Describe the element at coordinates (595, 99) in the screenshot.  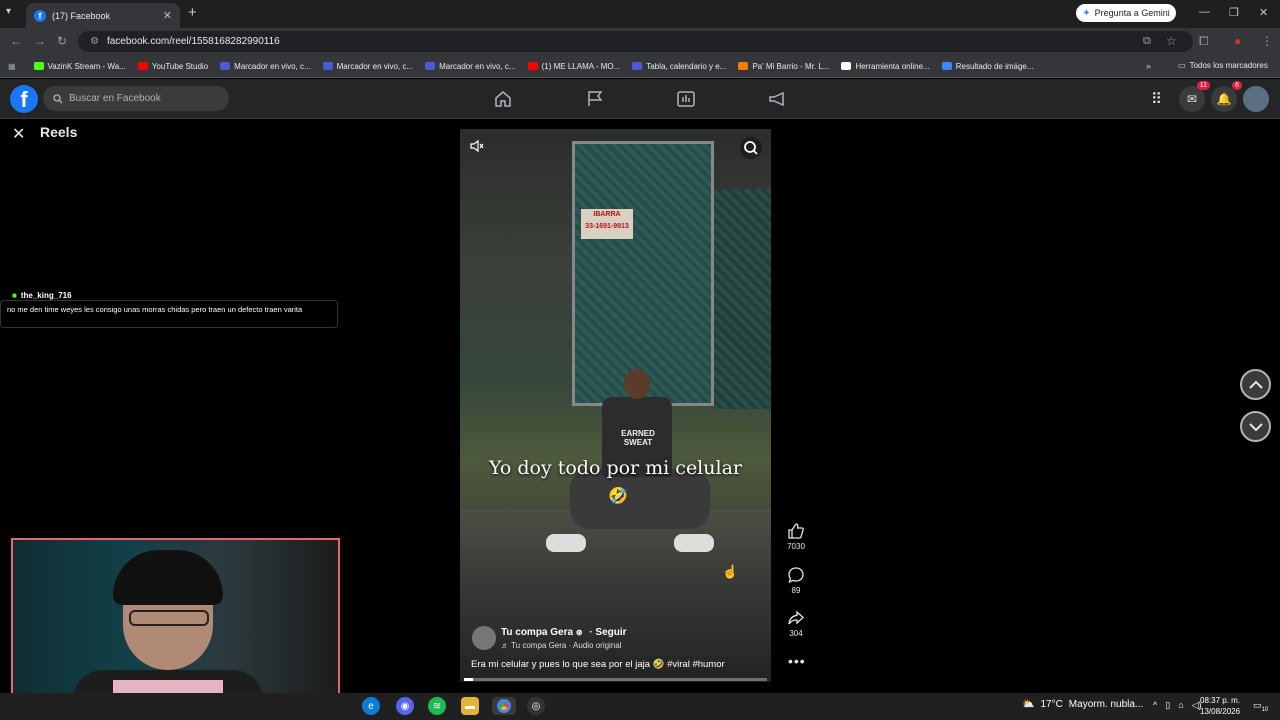
I see `pages-flag-icon` at that location.